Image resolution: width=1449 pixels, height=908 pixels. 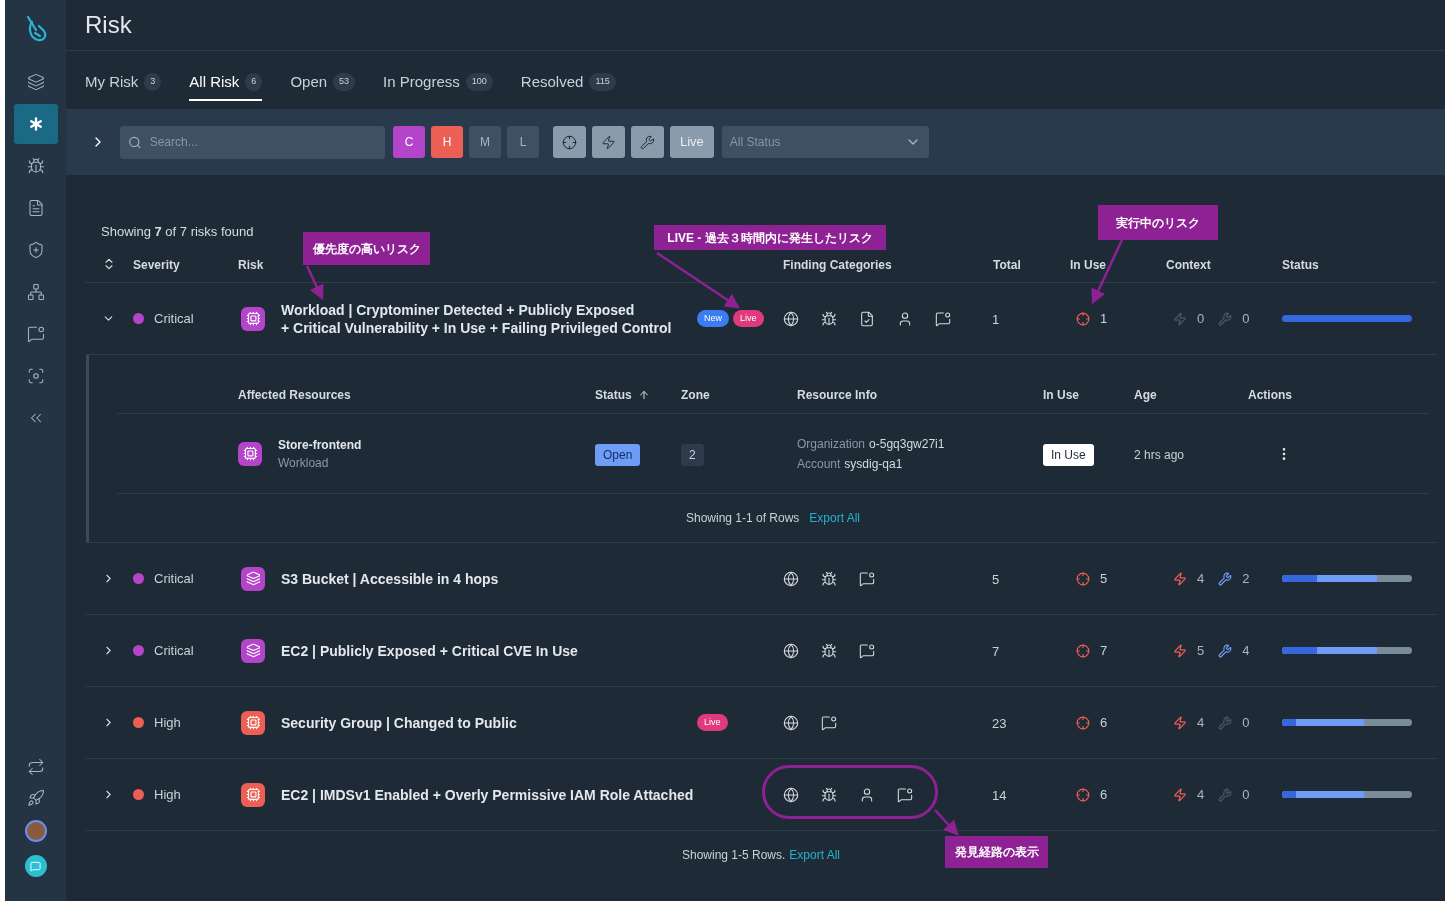 I want to click on info-value: sysdig-qa1, so click(x=873, y=464).